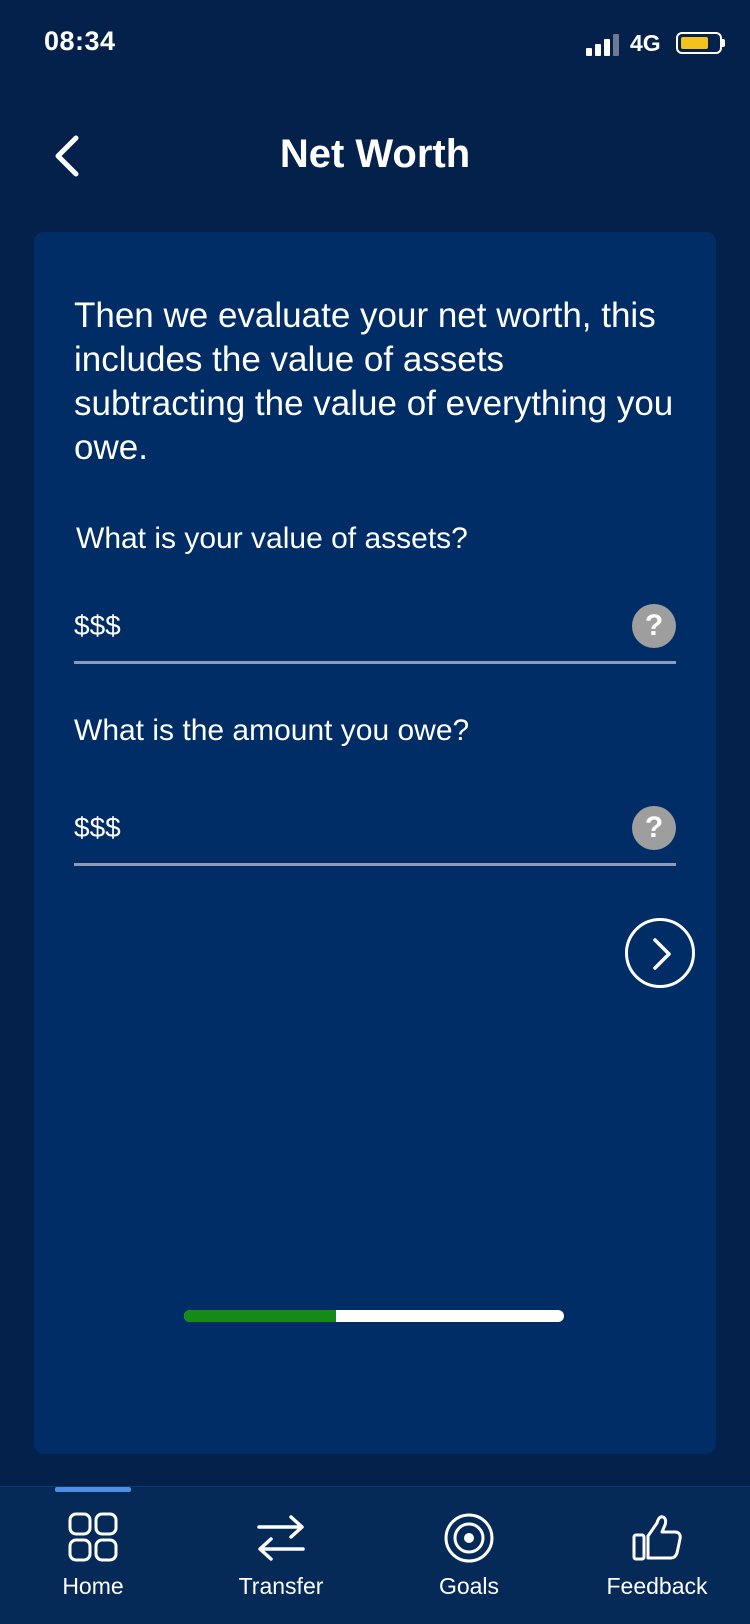 The image size is (750, 1624). Describe the element at coordinates (645, 43) in the screenshot. I see `network-type: 4G` at that location.